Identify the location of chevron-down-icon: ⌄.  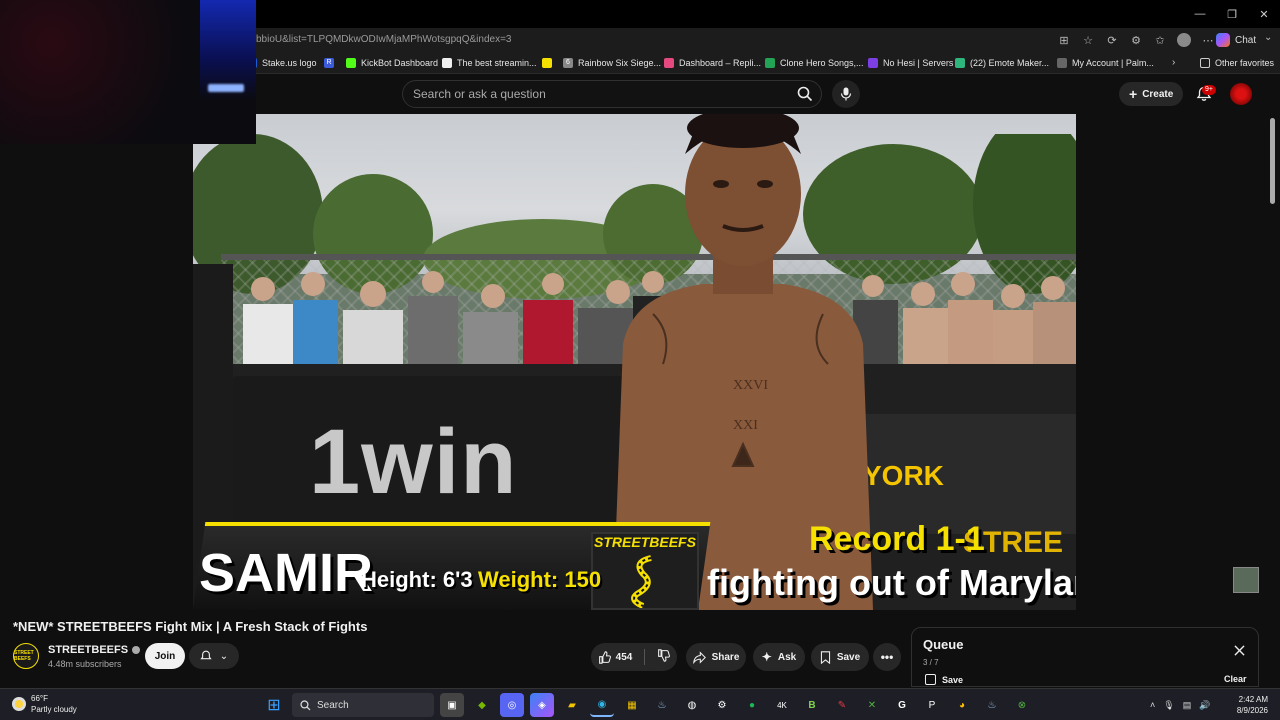
(1268, 37).